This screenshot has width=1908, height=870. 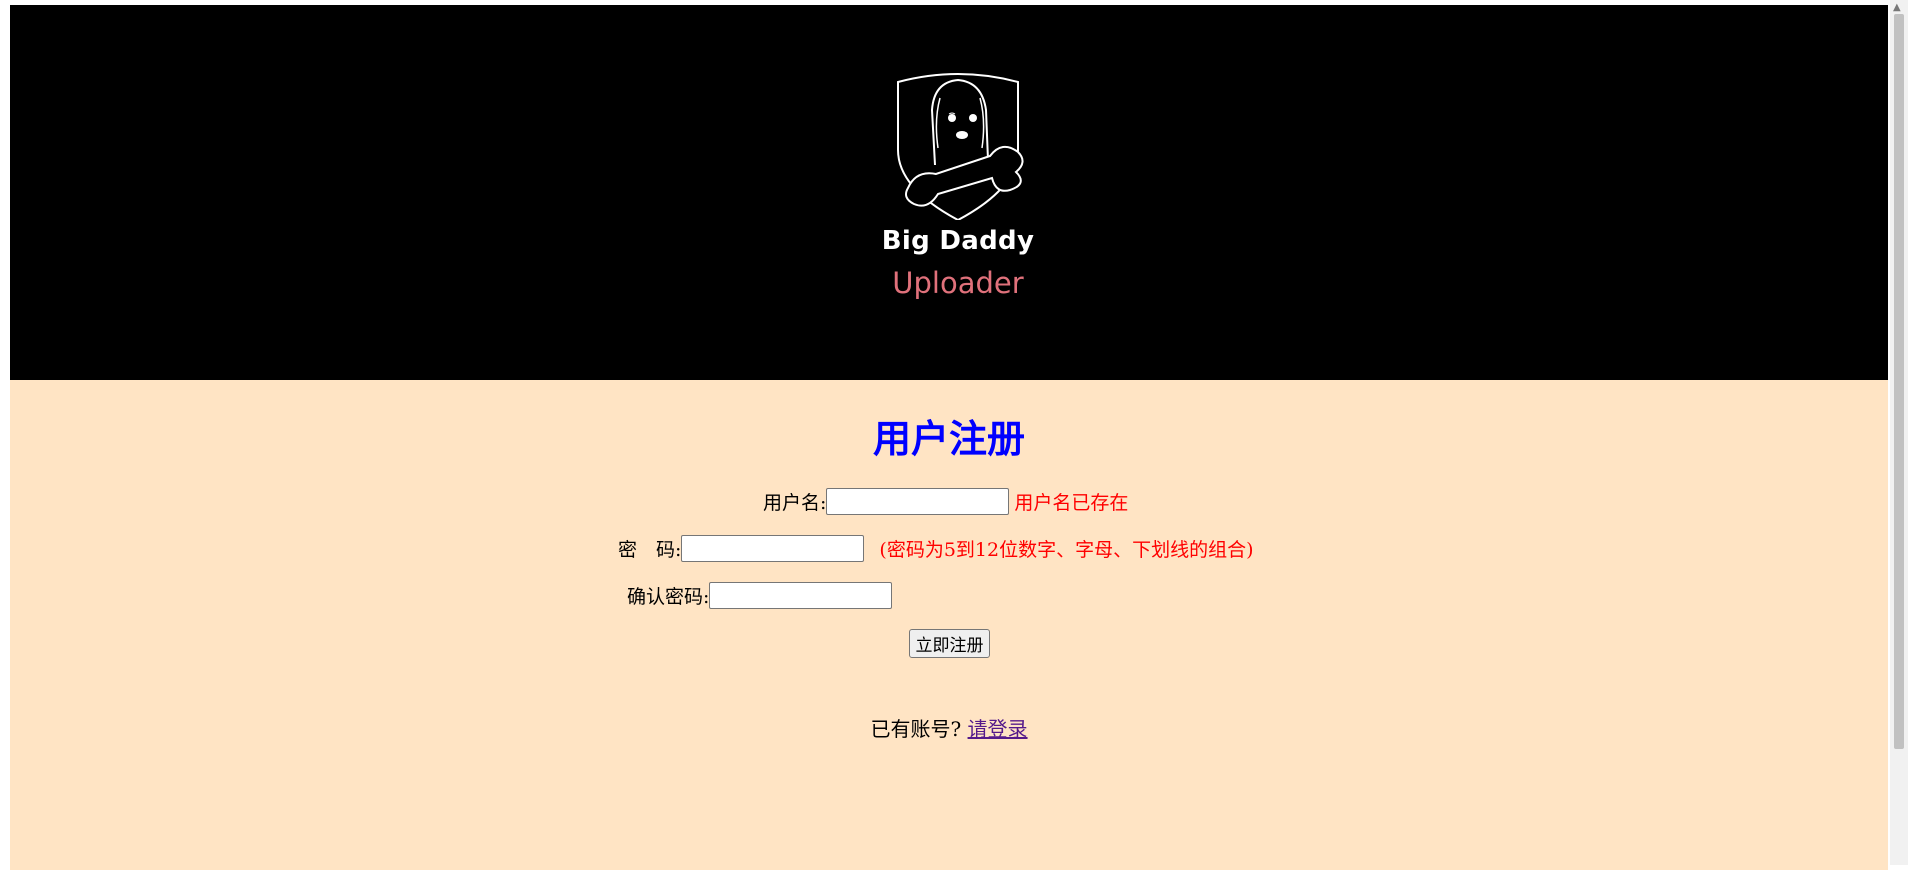 I want to click on login-prompt-text: 已有账号?, so click(x=916, y=729).